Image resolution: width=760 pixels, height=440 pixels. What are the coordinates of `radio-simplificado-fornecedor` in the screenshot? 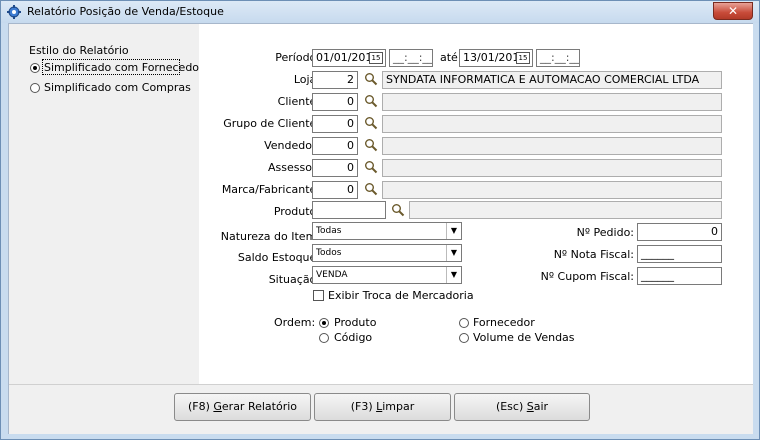 It's located at (35, 68).